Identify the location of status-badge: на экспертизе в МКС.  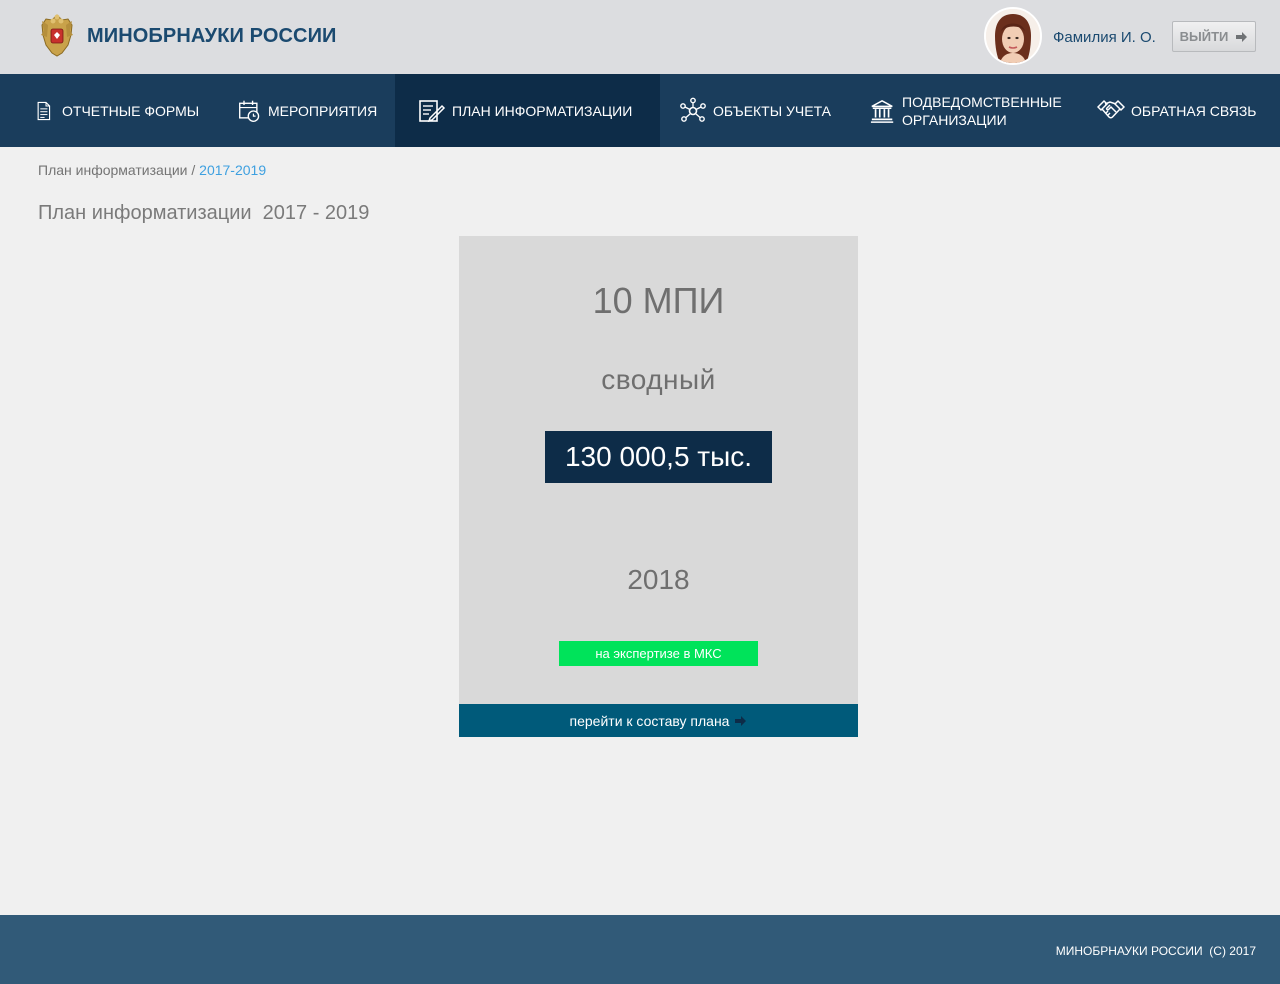
(658, 653).